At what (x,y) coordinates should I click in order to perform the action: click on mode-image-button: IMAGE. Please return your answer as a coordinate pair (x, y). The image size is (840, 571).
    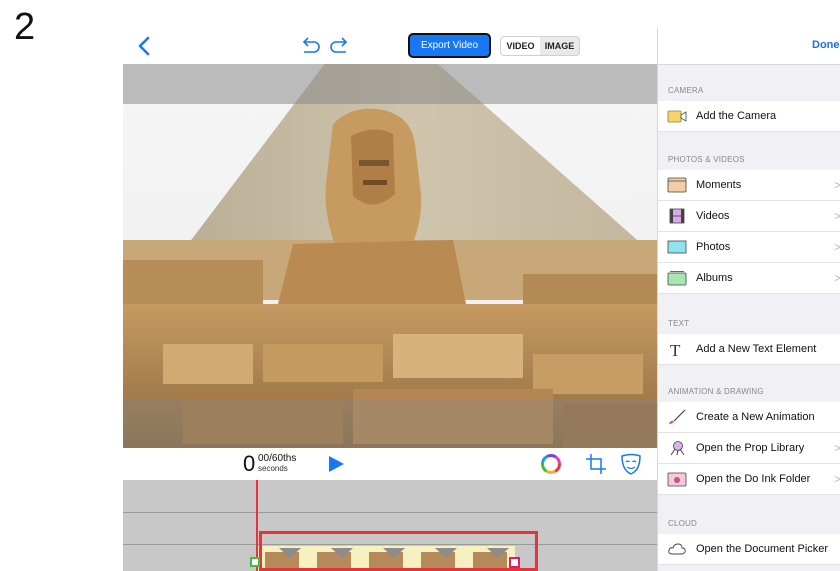
    Looking at the image, I should click on (559, 46).